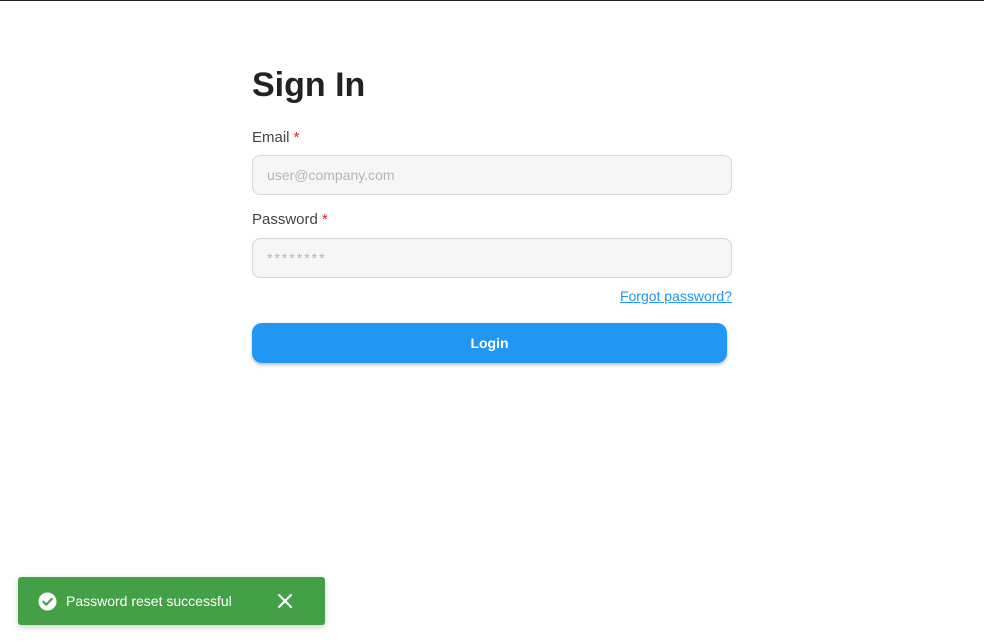  I want to click on password-required-marker: *, so click(324, 219).